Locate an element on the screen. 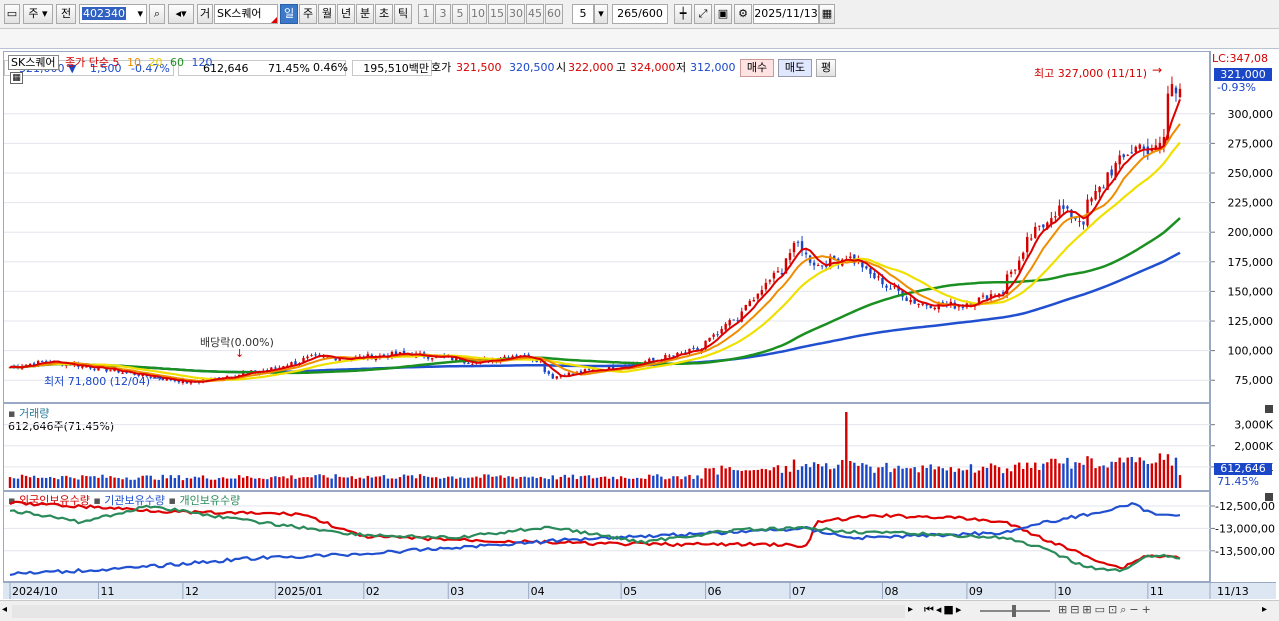 Image resolution: width=1279 pixels, height=621 pixels. speaker-icon: ◂▾ is located at coordinates (181, 14).